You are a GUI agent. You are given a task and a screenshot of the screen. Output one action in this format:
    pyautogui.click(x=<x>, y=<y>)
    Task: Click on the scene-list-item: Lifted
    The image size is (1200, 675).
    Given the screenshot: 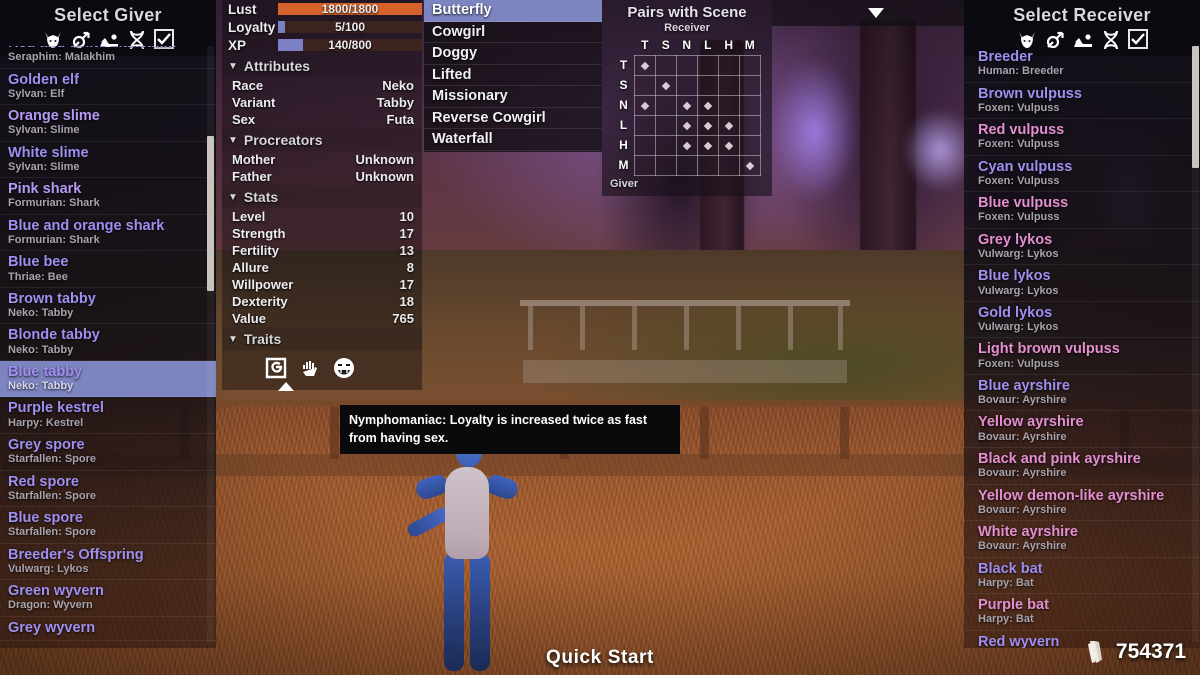 What is the action you would take?
    pyautogui.click(x=513, y=75)
    